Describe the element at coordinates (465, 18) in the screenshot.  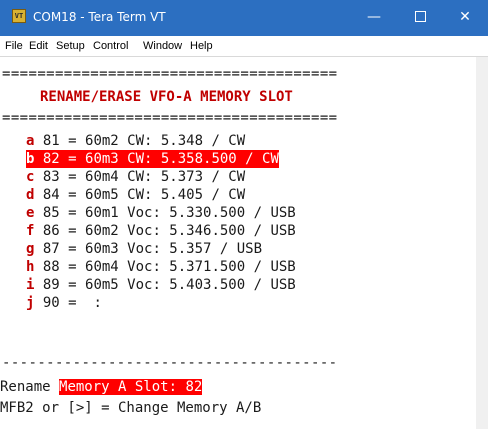
I see `close-button: ✕` at that location.